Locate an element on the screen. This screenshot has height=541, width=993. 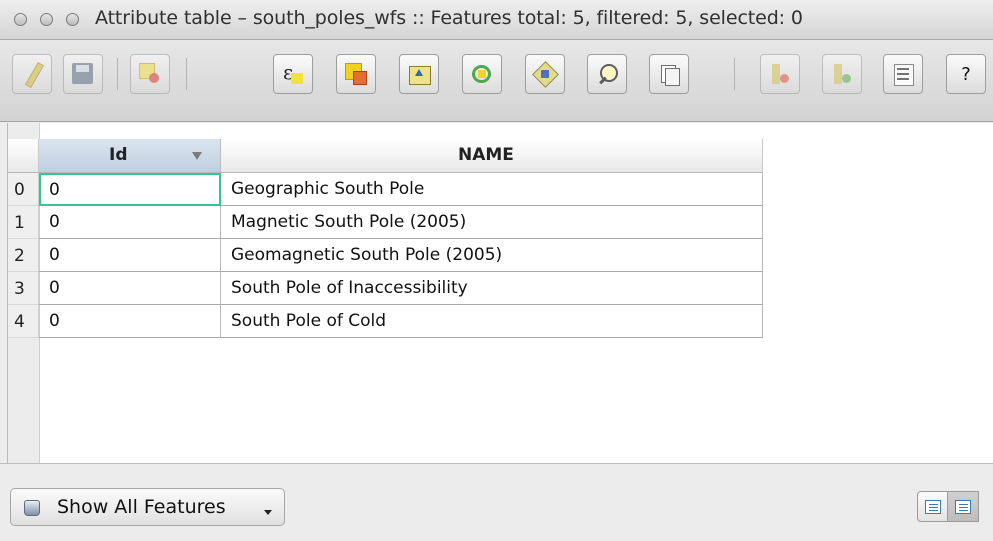
name-cell: South Pole of Inaccessibility is located at coordinates (492, 288).